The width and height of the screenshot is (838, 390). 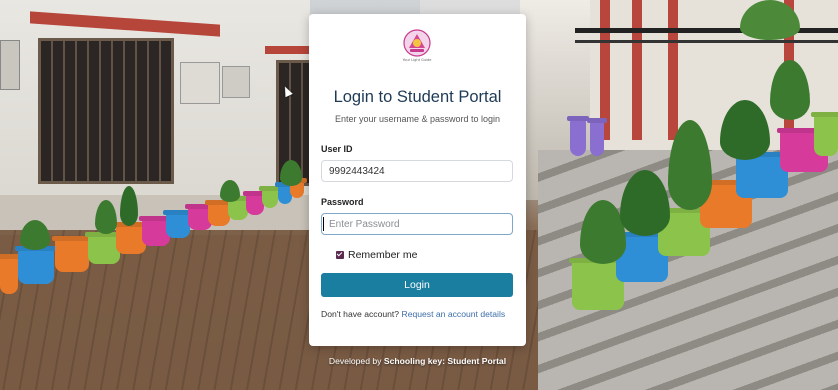 I want to click on logo-tagline: Your Light Guide, so click(x=417, y=60).